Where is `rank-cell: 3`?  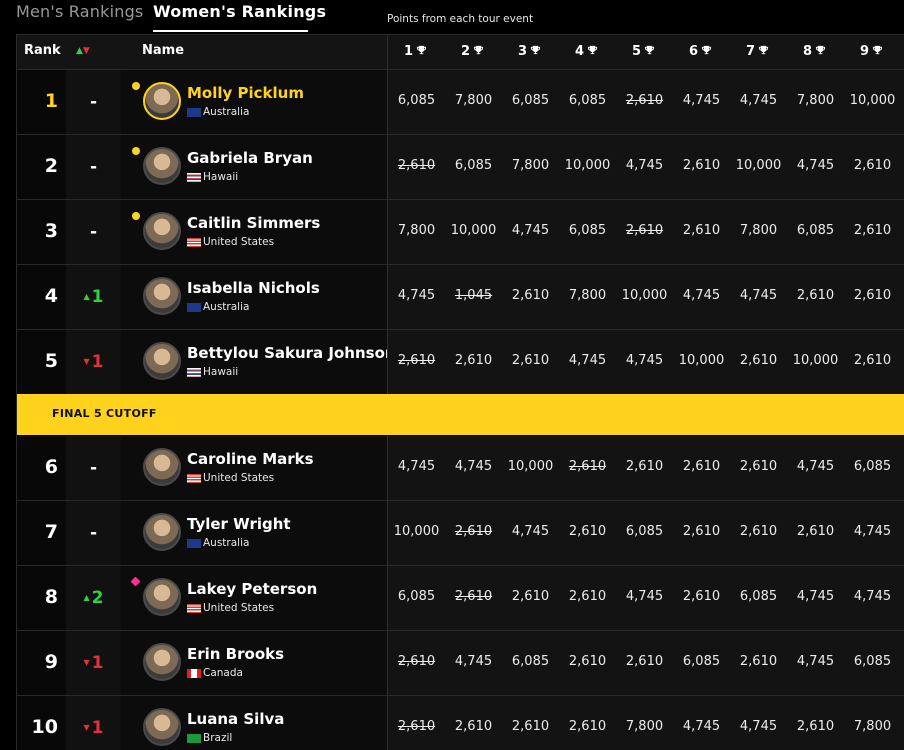 rank-cell: 3 is located at coordinates (41, 232).